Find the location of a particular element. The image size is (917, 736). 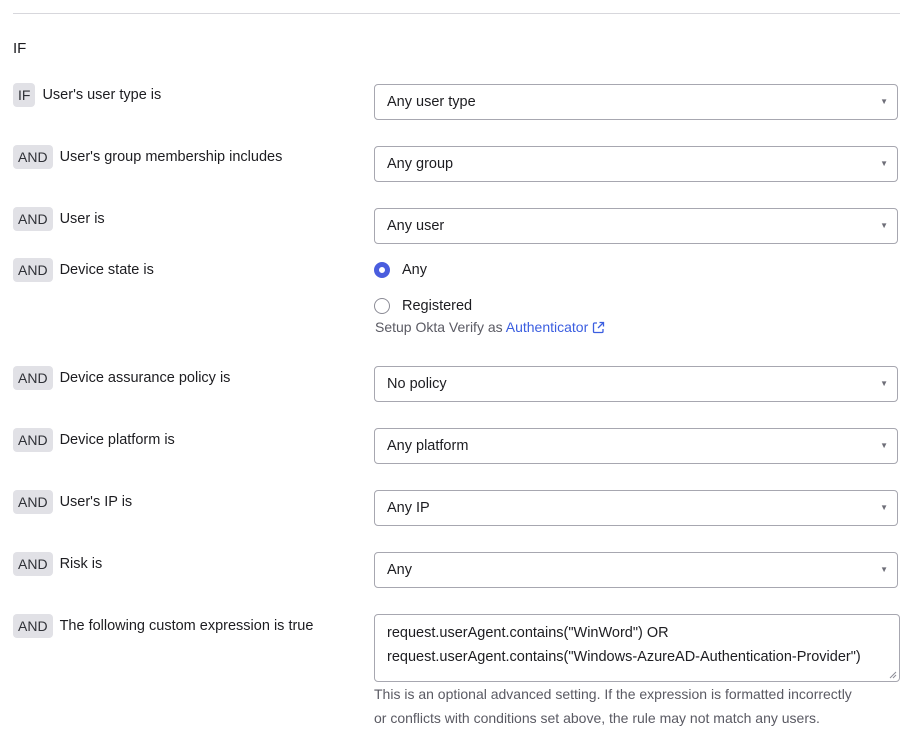

device-state-option-registered: Registered is located at coordinates (423, 306).